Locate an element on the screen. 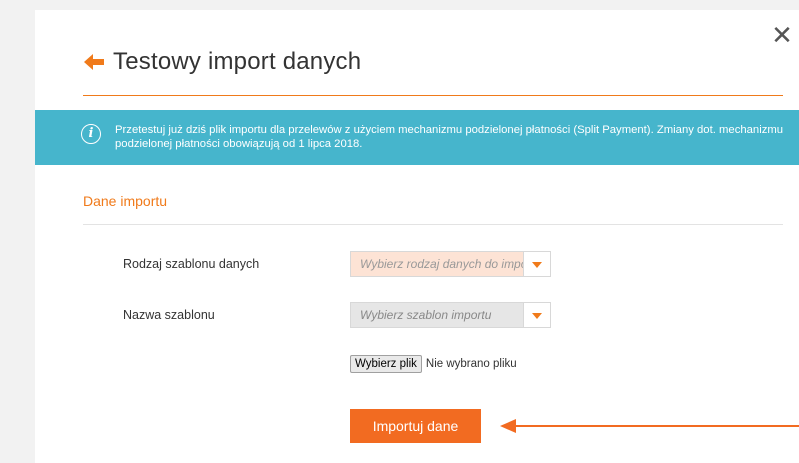 This screenshot has height=463, width=799. section-divider is located at coordinates (433, 224).